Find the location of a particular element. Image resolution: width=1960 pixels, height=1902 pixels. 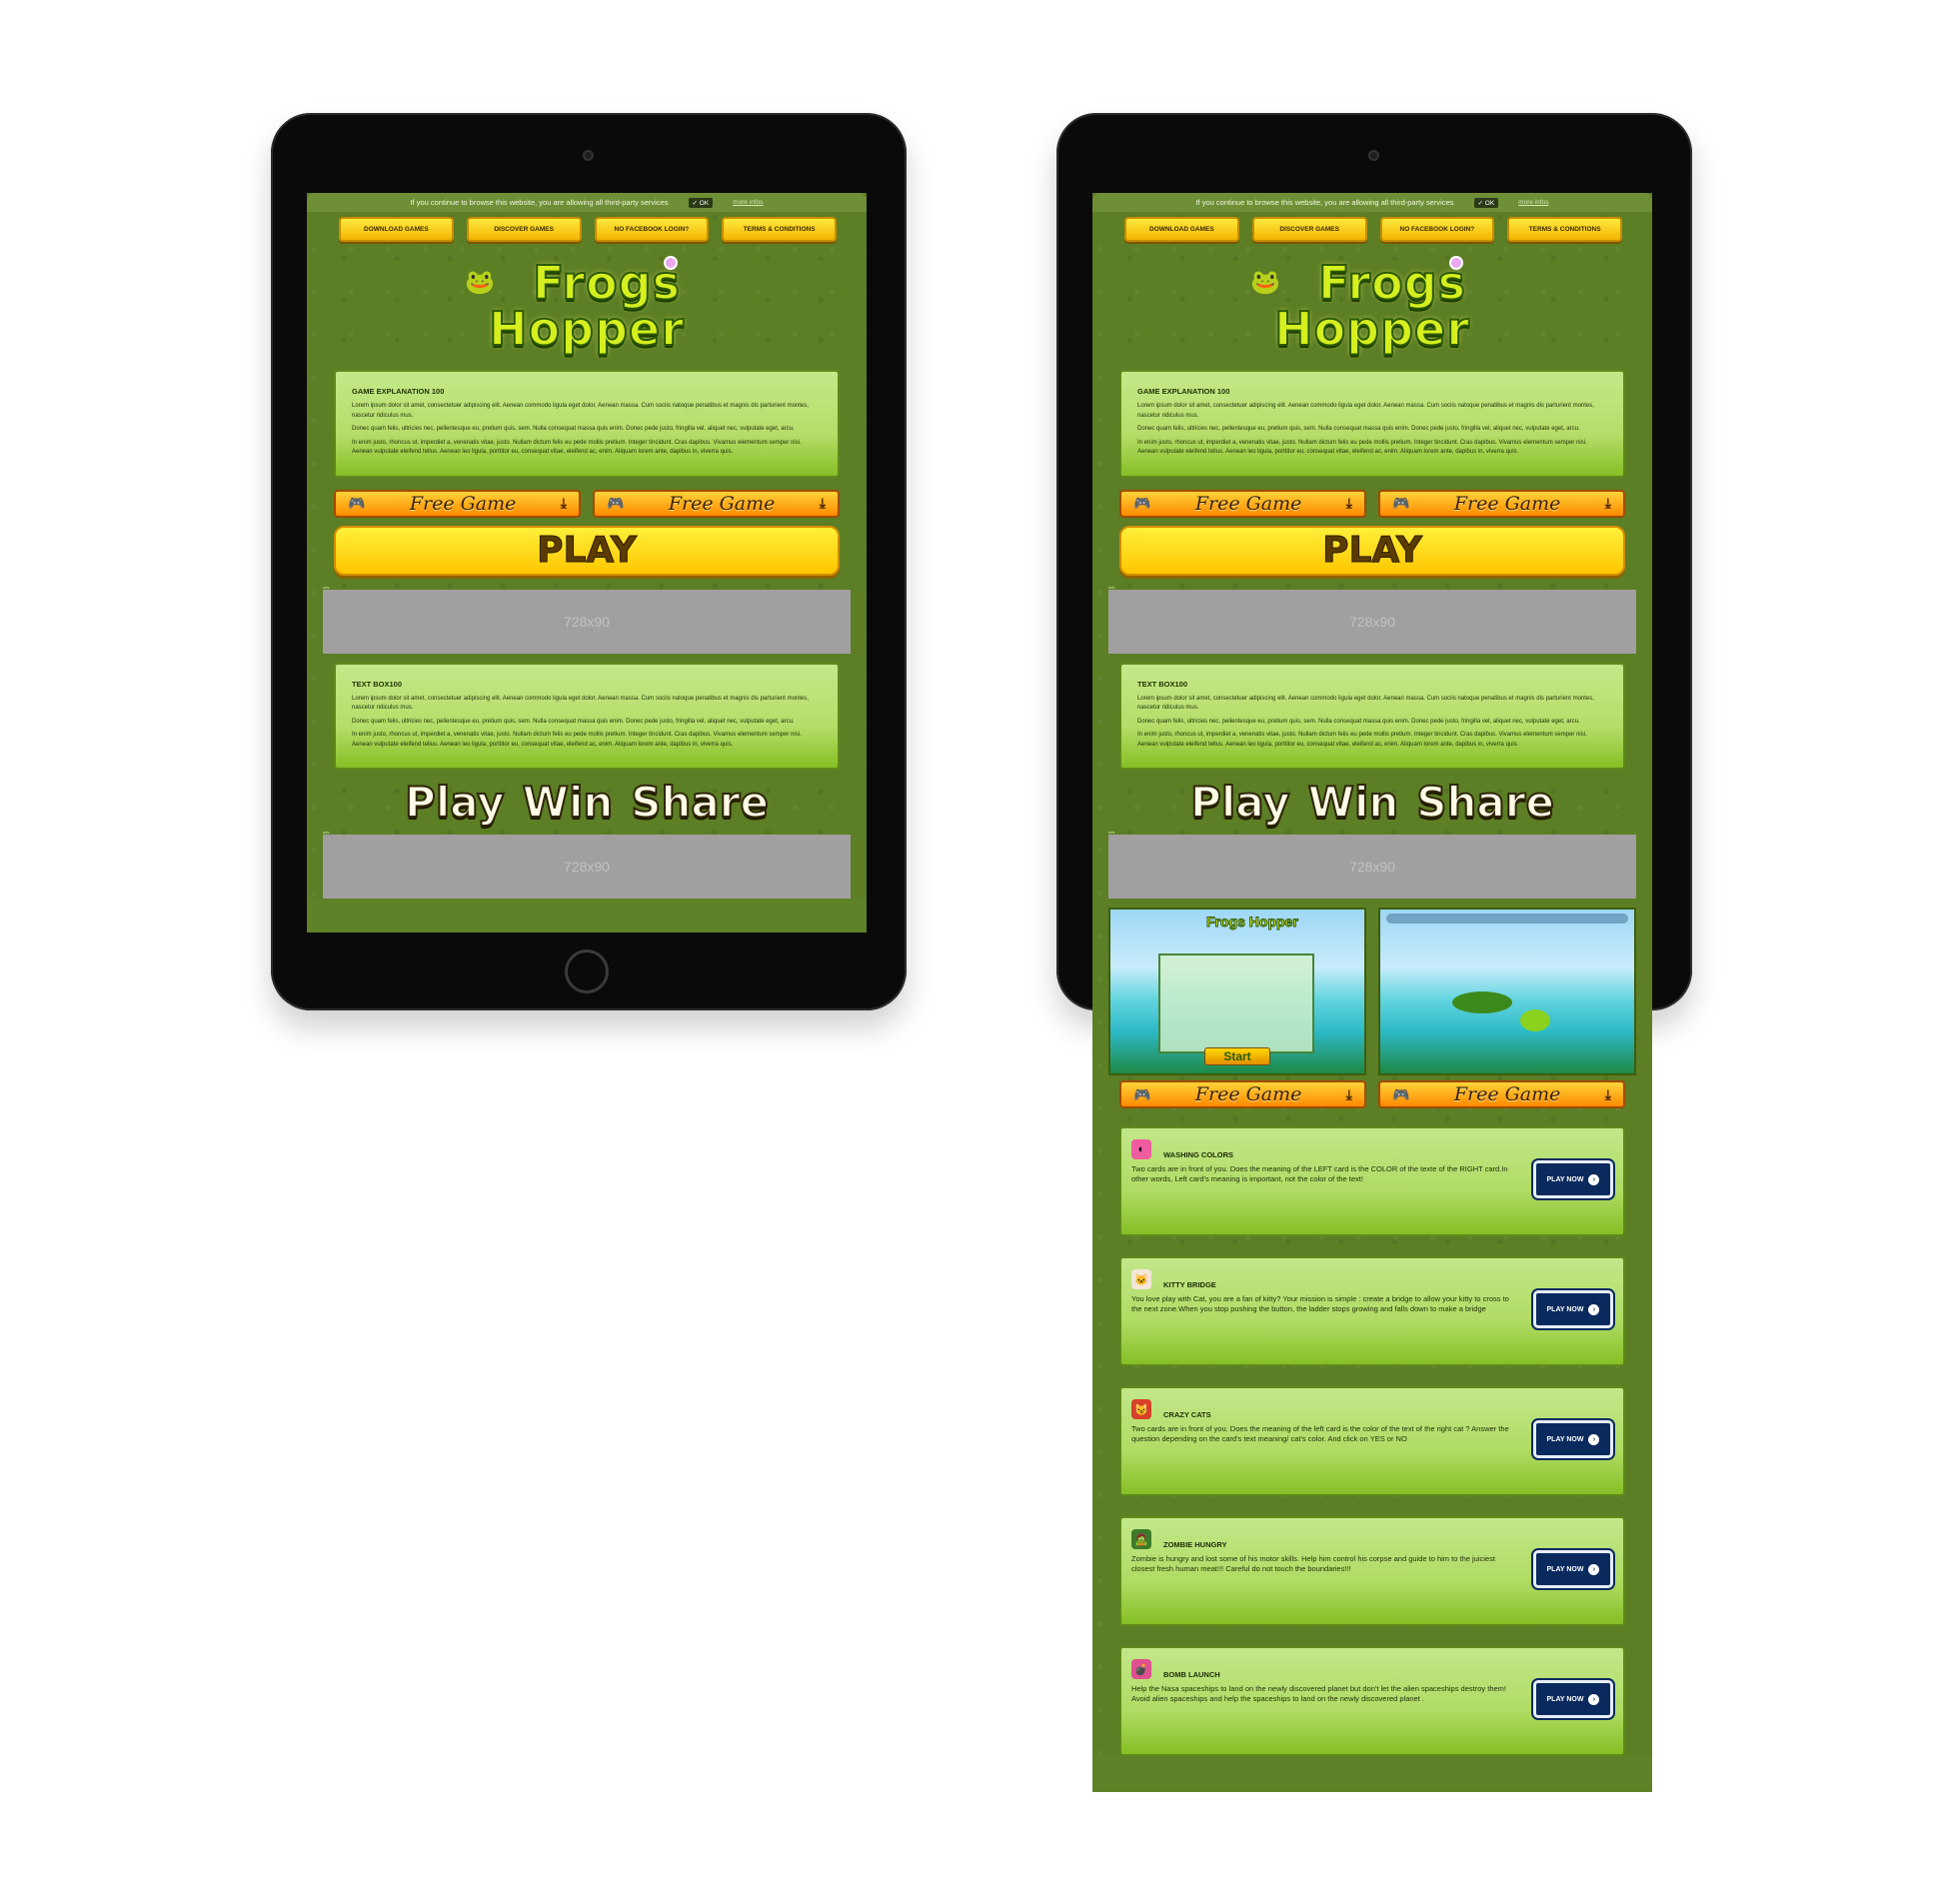

play-win-share-slogan: Play Win Share is located at coordinates (587, 802).